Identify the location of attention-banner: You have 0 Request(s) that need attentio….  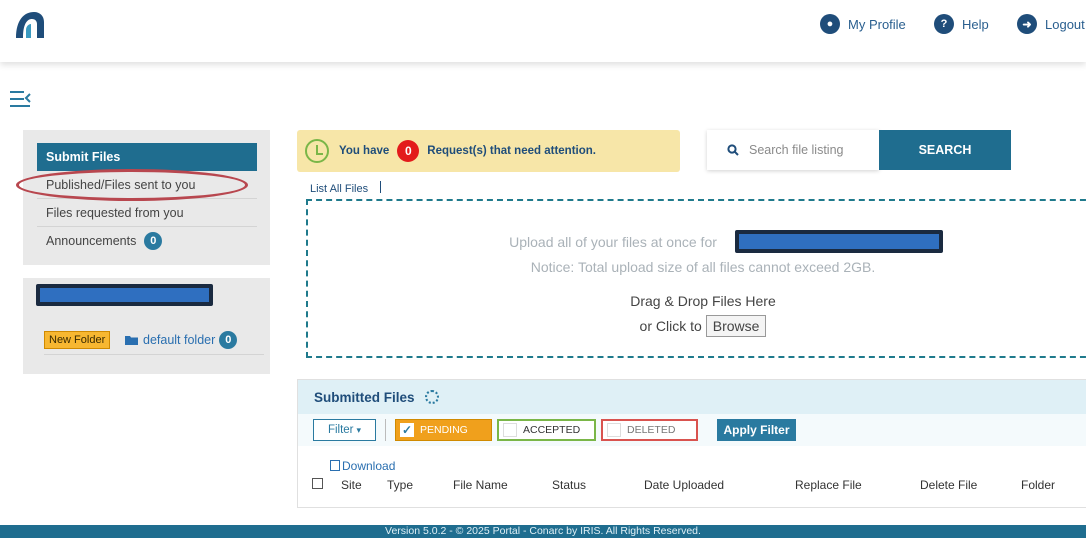
(488, 151).